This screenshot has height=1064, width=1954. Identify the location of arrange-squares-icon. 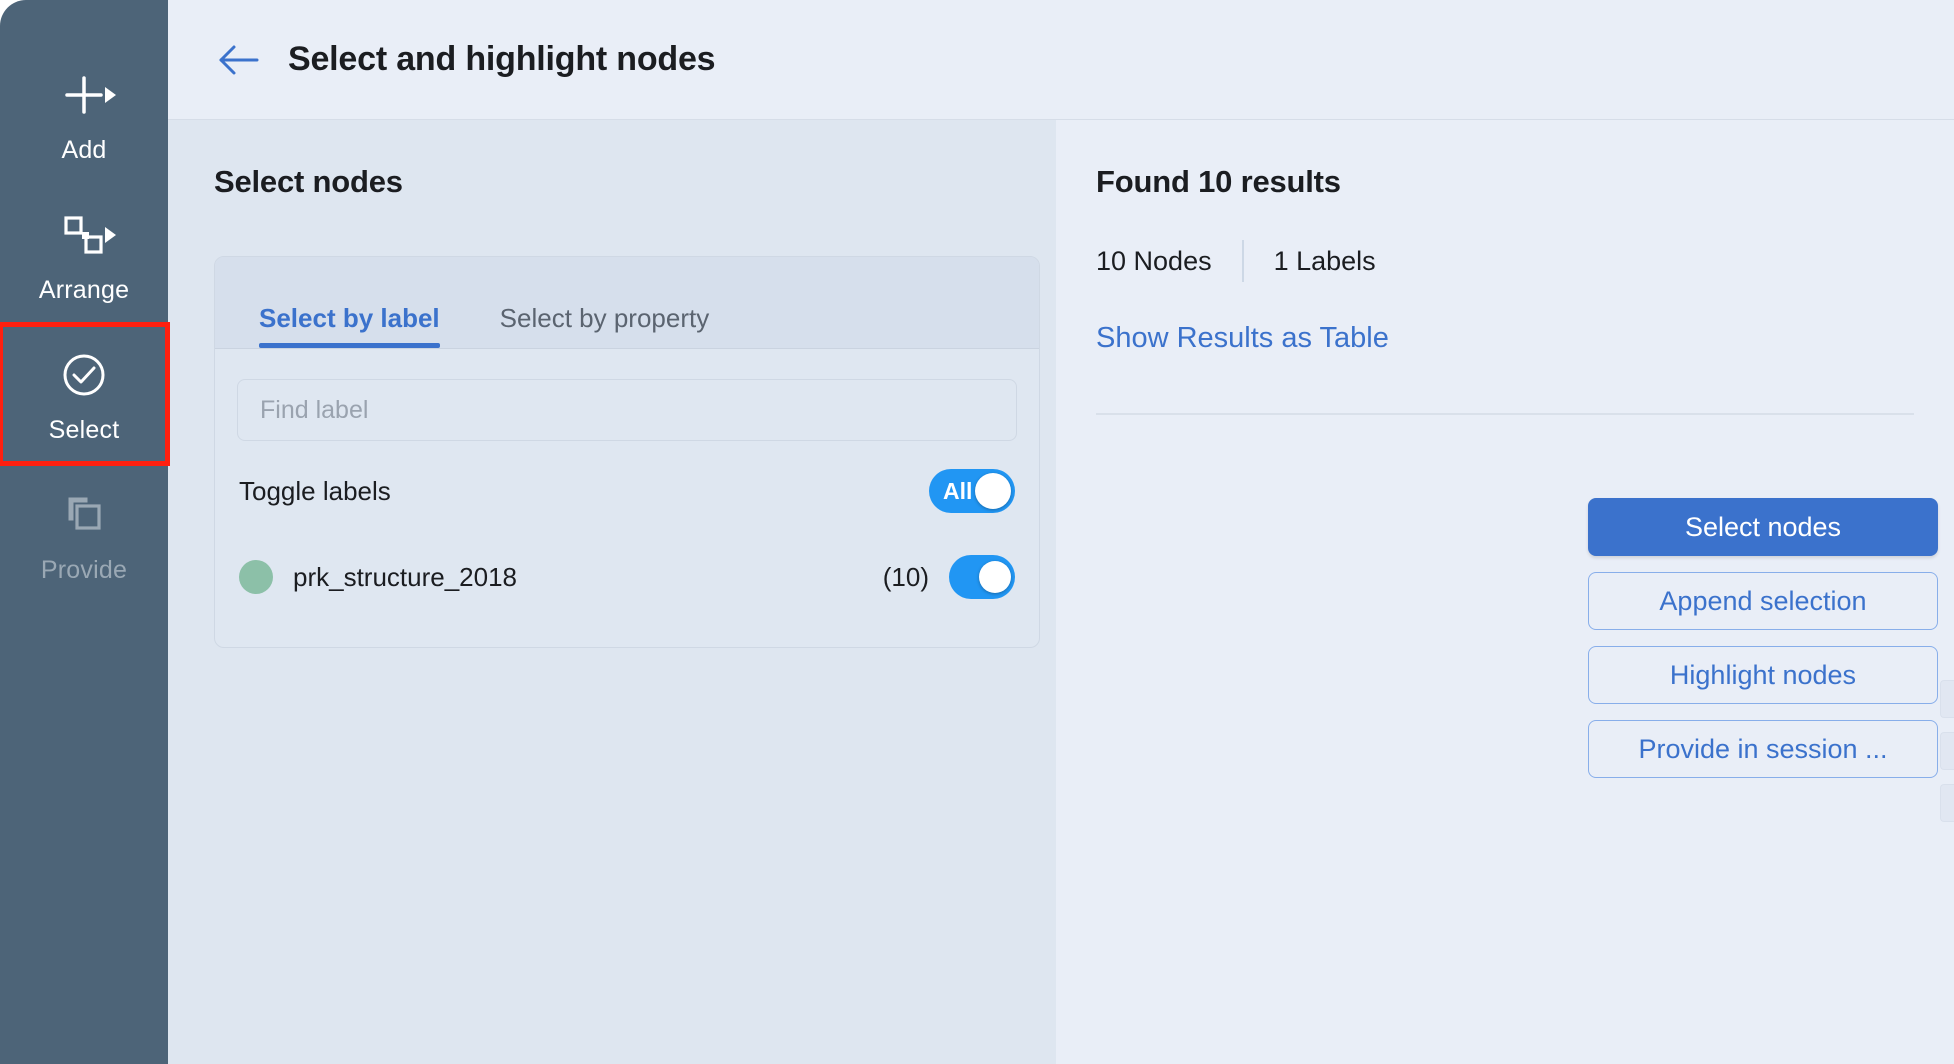
(83, 234).